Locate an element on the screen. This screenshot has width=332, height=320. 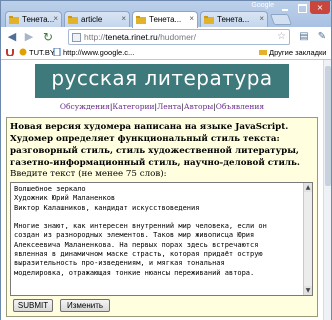
address-bar: http://teneta.rinet.ru/hudomer/ ☆ is located at coordinates (179, 37).